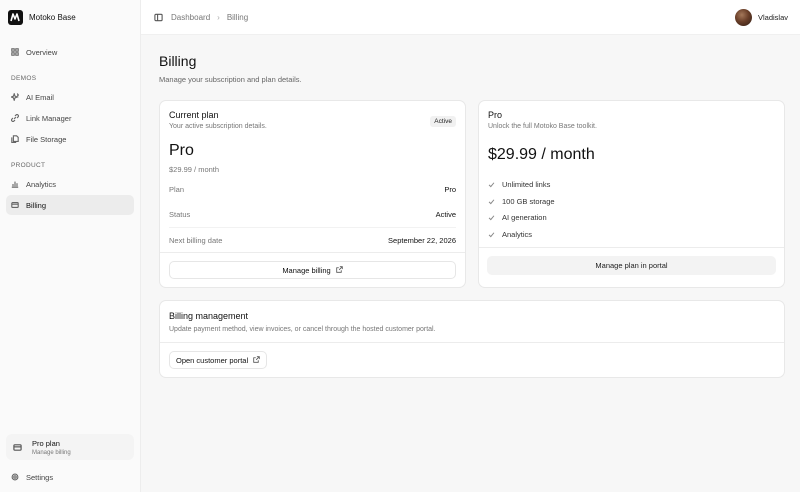  I want to click on open-customer-portal-button: Open customer portal, so click(218, 360).